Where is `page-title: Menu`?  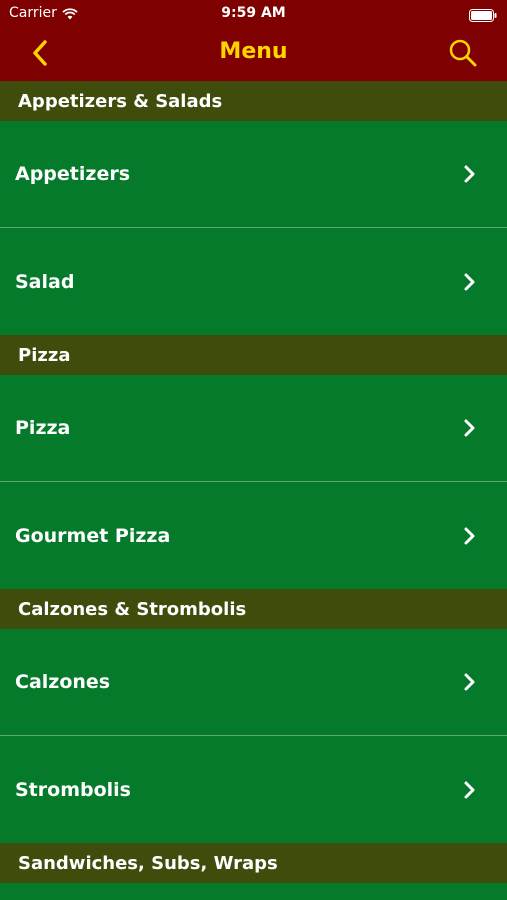 page-title: Menu is located at coordinates (253, 51).